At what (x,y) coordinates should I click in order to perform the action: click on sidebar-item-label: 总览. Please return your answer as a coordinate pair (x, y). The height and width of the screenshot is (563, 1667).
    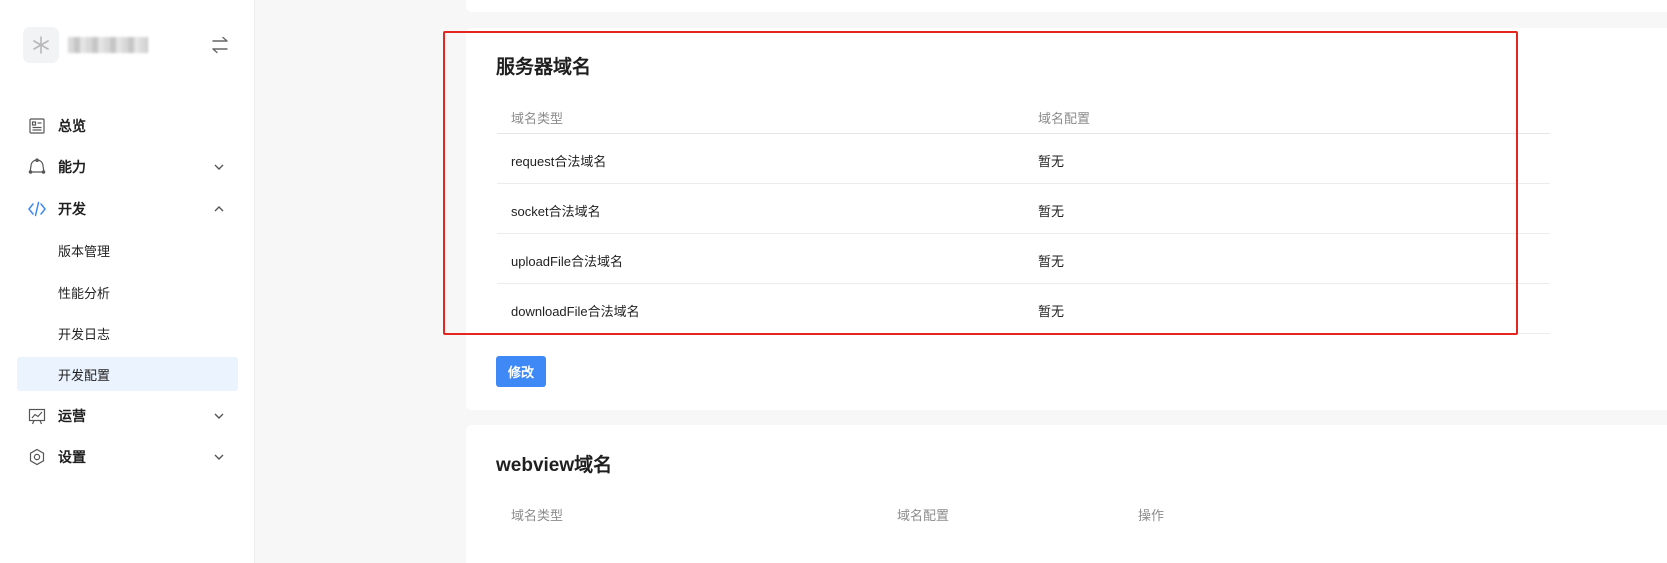
    Looking at the image, I should click on (72, 126).